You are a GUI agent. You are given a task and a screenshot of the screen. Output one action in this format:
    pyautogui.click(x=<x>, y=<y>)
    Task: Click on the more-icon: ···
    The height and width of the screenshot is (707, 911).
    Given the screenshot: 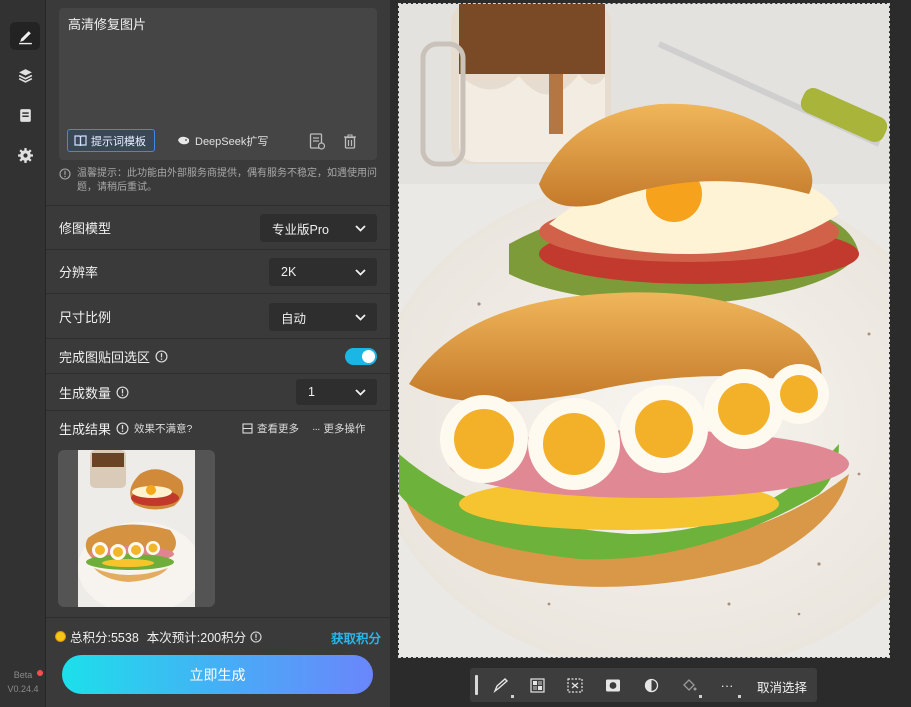 What is the action you would take?
    pyautogui.click(x=727, y=685)
    